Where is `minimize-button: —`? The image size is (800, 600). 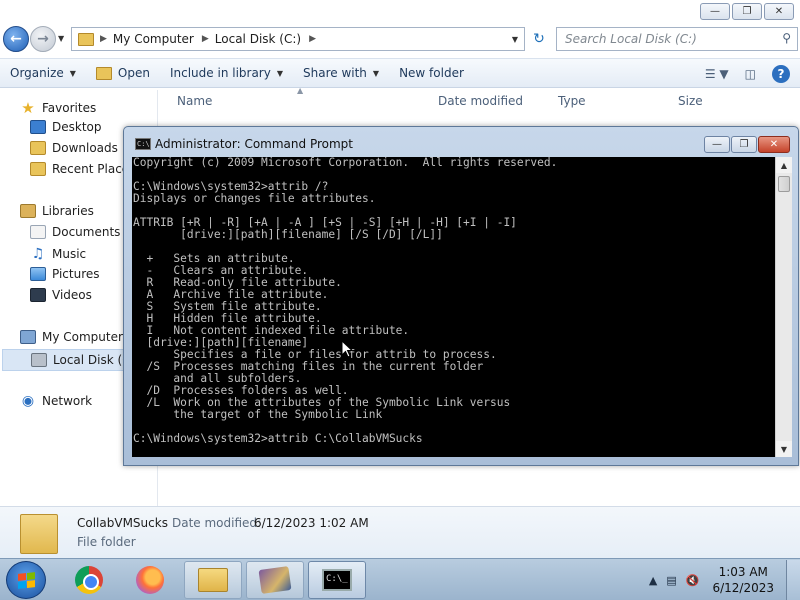 minimize-button: — is located at coordinates (715, 11).